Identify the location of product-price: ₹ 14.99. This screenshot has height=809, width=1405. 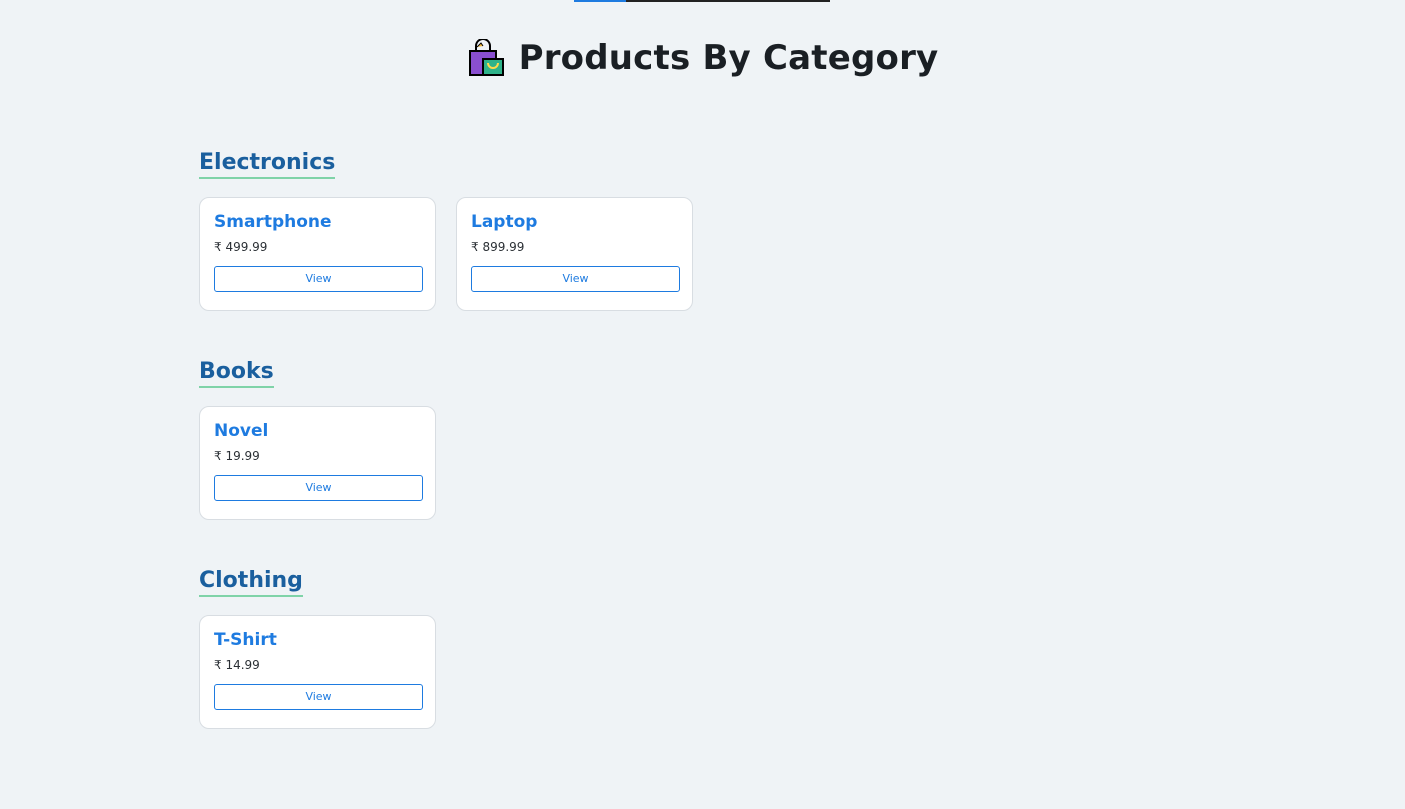
(237, 665).